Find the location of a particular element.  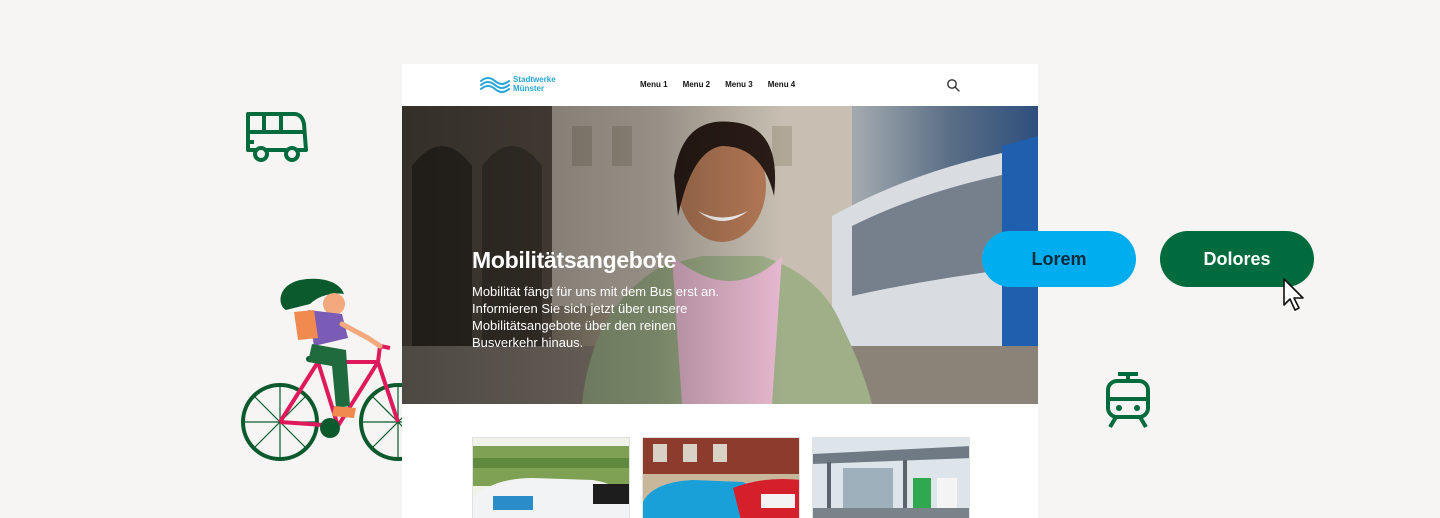

menu-item-3: Menu 3 is located at coordinates (739, 84).